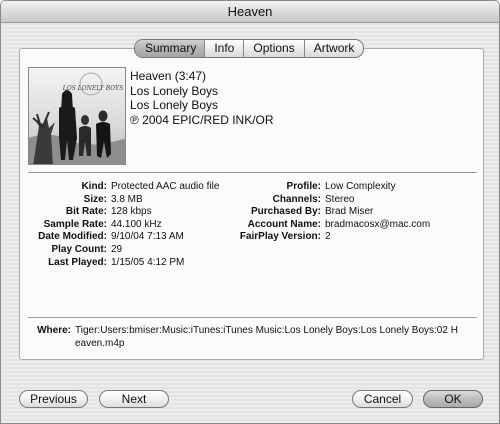 The image size is (500, 424). I want to click on ok-button: OK, so click(453, 399).